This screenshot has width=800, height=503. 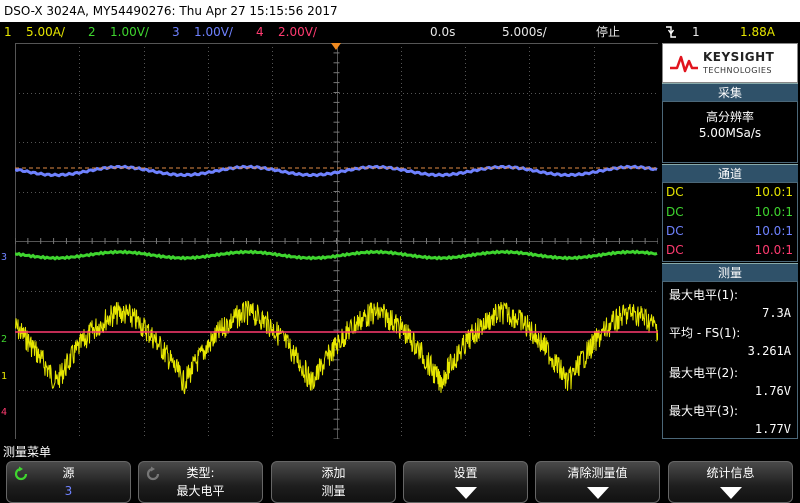 What do you see at coordinates (705, 333) in the screenshot?
I see `meas-2-label: 平均 - FS(1):` at bounding box center [705, 333].